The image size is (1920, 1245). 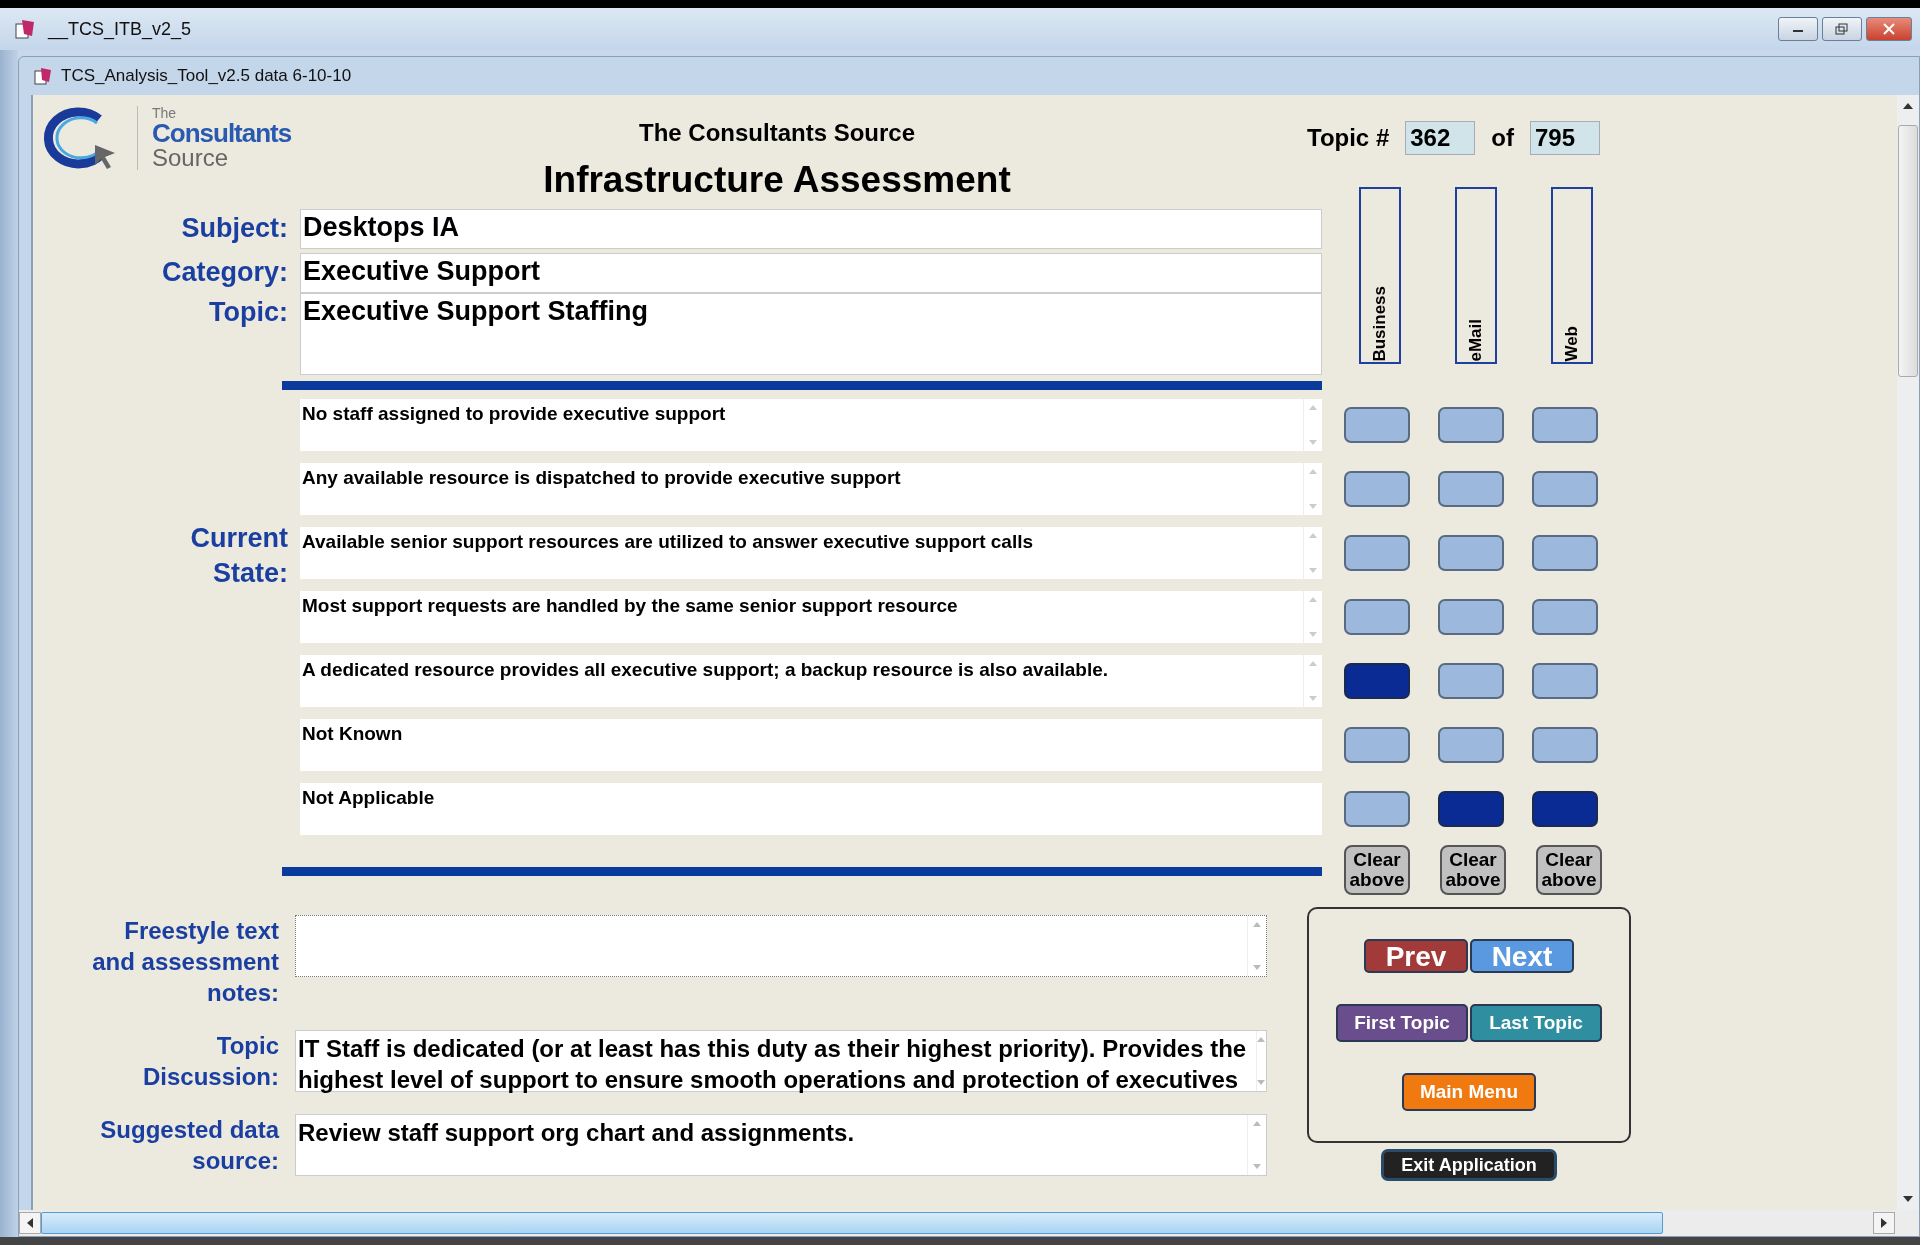 What do you see at coordinates (210, 1061) in the screenshot?
I see `notes-label: Topic Discussion:` at bounding box center [210, 1061].